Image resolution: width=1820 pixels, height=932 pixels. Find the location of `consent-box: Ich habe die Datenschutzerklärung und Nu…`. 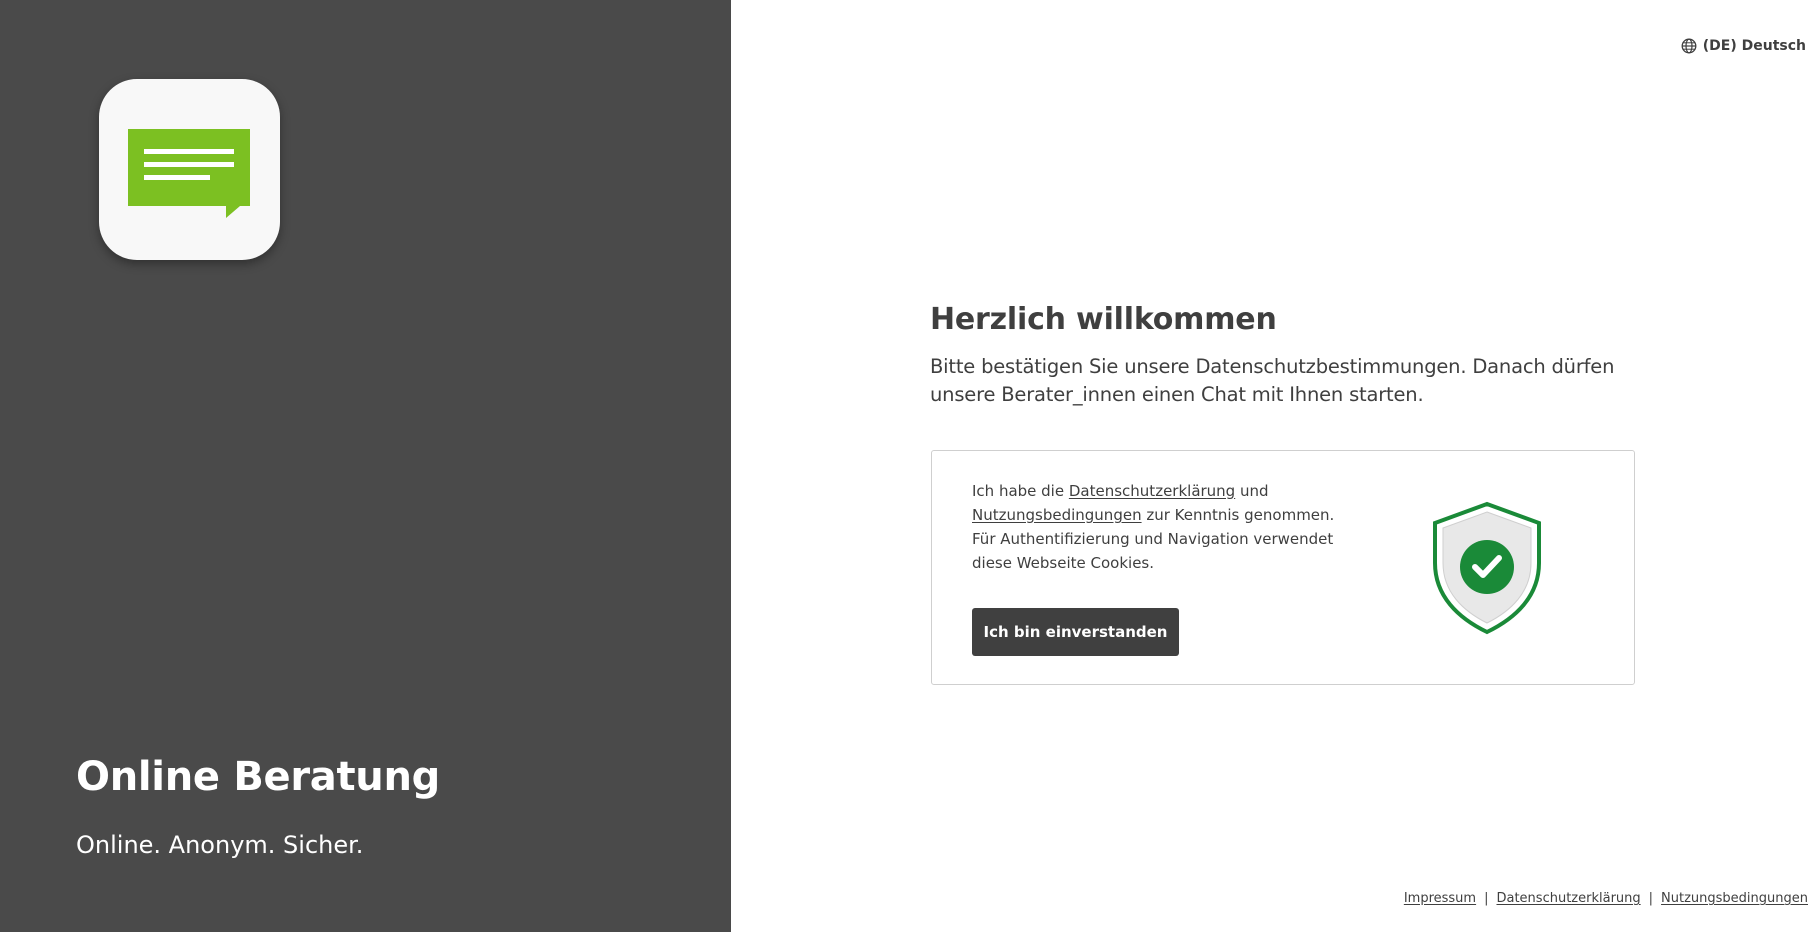

consent-box: Ich habe die Datenschutzerklärung und Nu… is located at coordinates (1283, 567).